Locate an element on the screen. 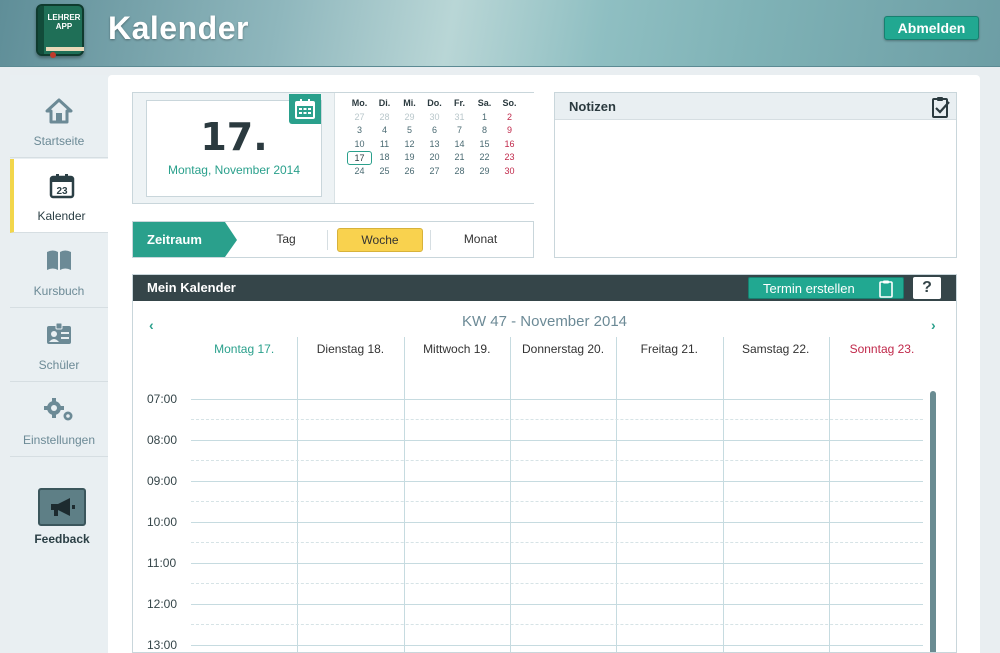 The width and height of the screenshot is (1000, 653). next-week-button: › is located at coordinates (933, 325).